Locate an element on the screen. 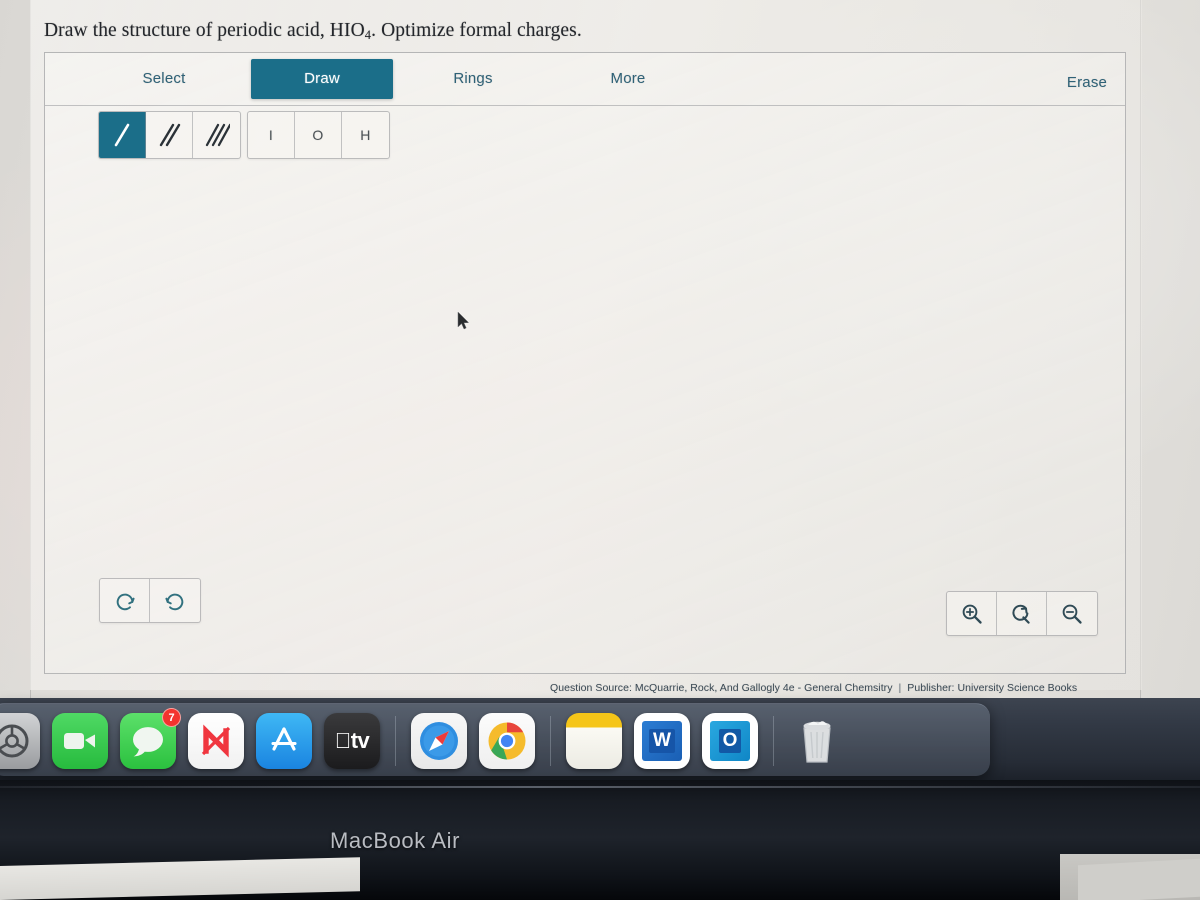  editor-tool-row: I O H is located at coordinates (585, 139).